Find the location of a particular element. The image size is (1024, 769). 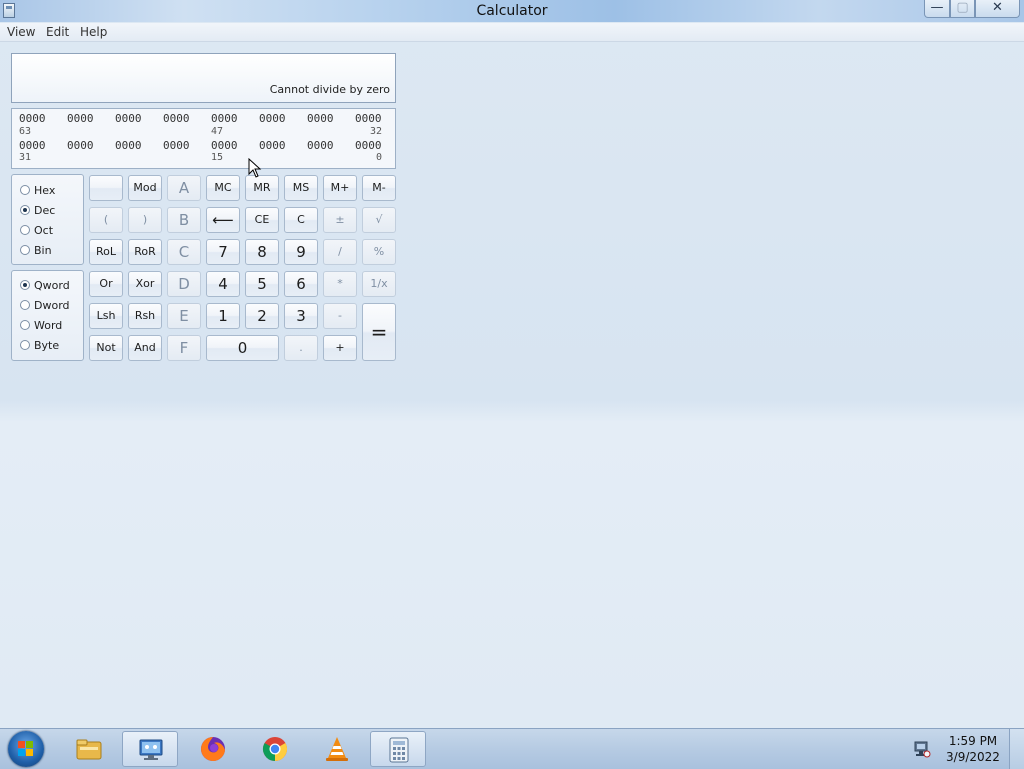

taskbar-chrome is located at coordinates (275, 749).